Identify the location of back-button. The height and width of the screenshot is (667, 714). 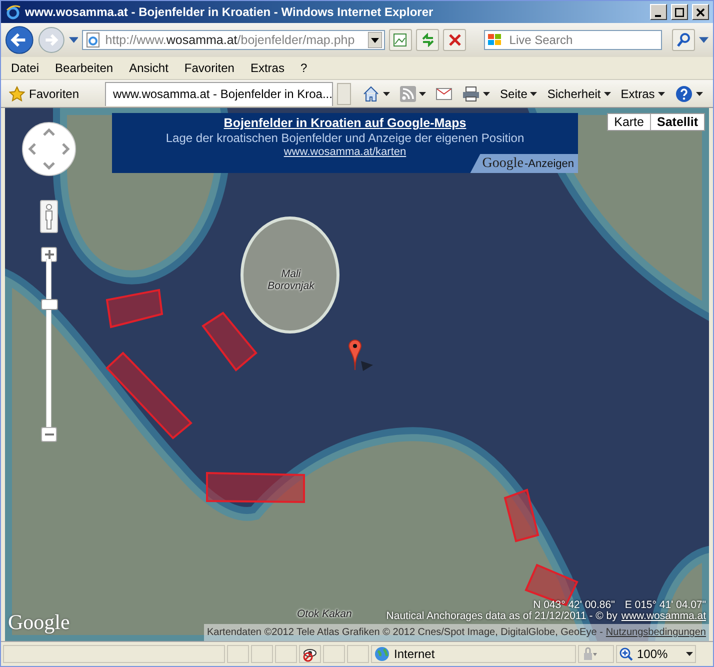
(19, 40).